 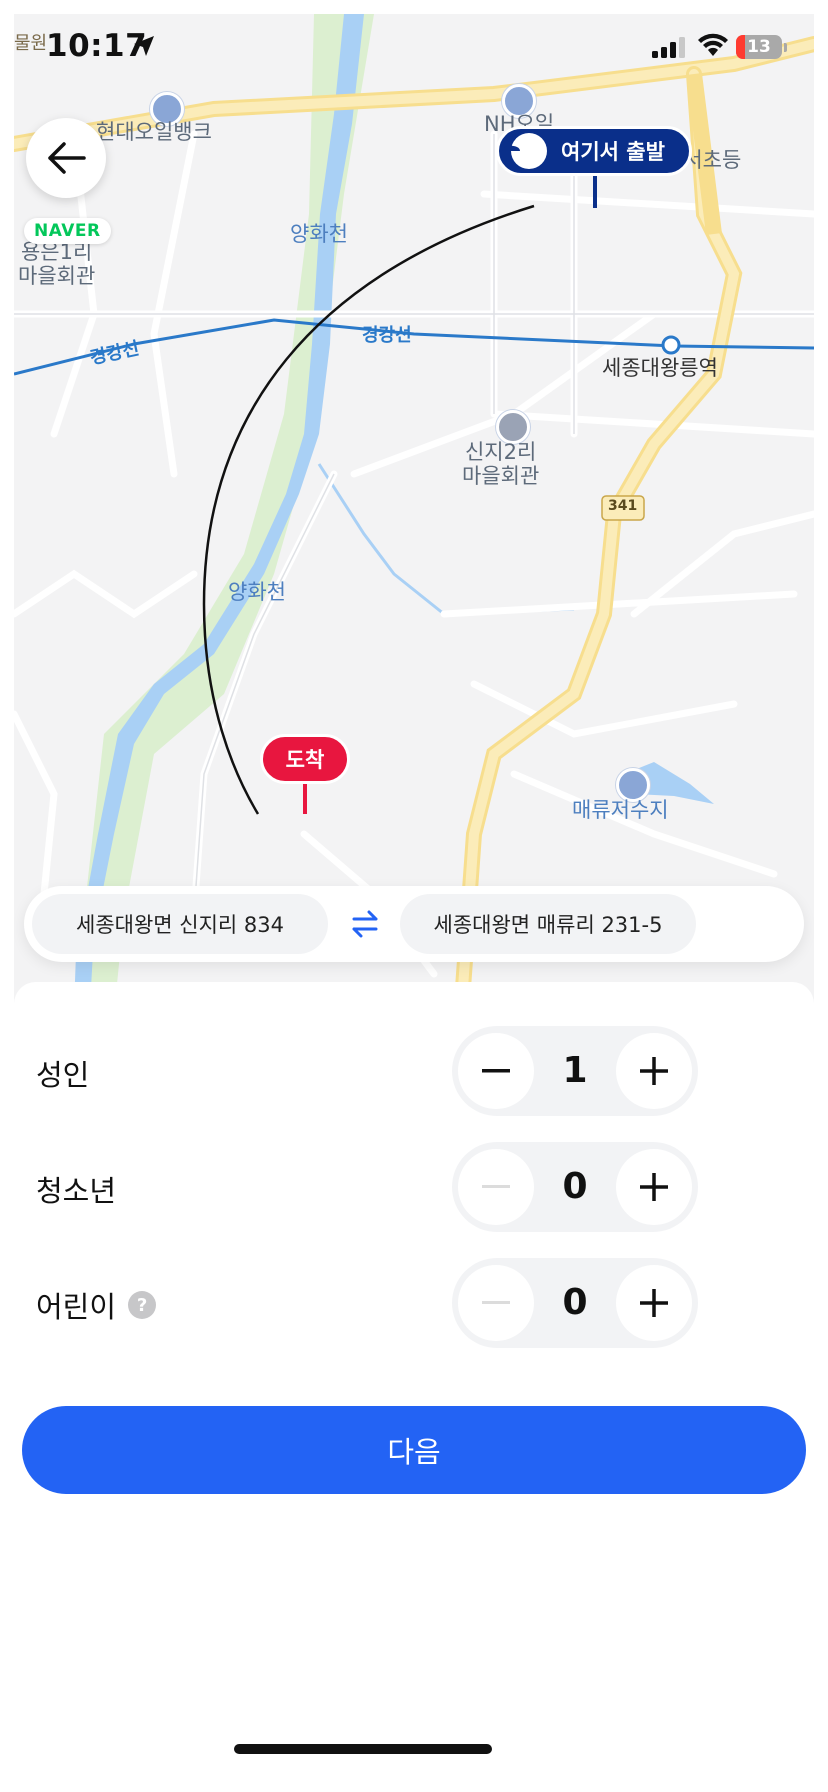 What do you see at coordinates (67, 231) in the screenshot?
I see `naver-logo: NAVER` at bounding box center [67, 231].